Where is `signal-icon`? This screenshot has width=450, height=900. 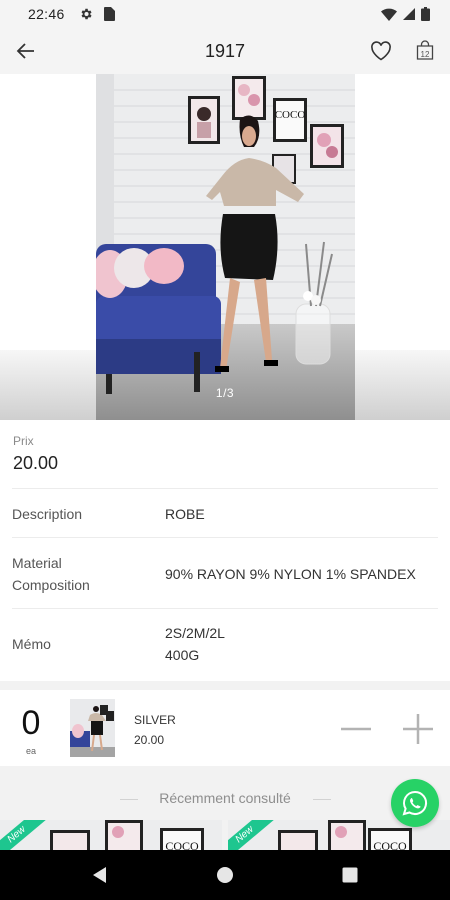
signal-icon is located at coordinates (409, 14).